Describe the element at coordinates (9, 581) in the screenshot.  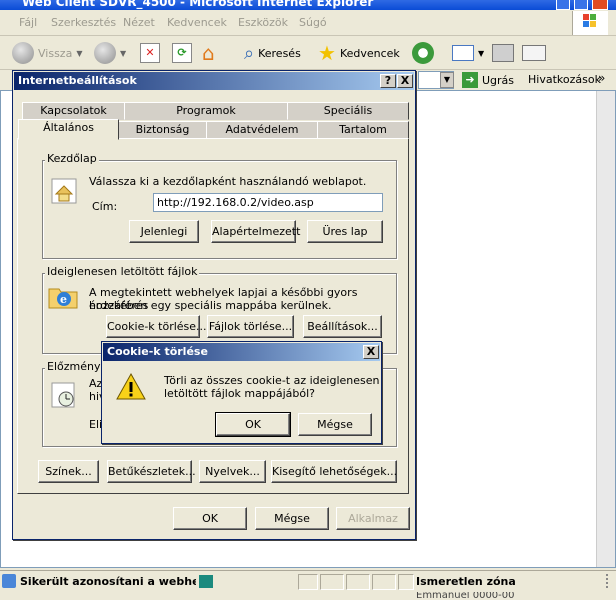
I see `ie-page-icon` at that location.